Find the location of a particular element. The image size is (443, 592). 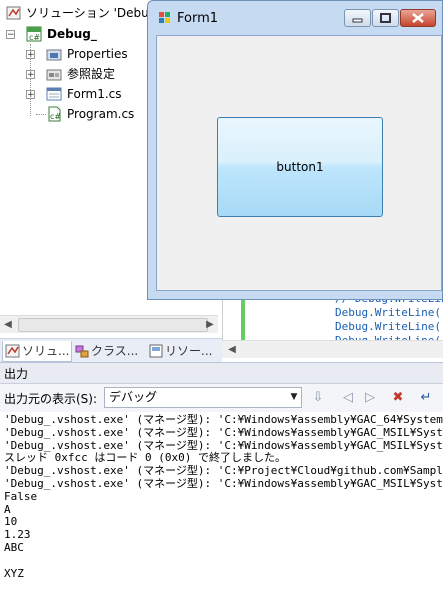

tree-item-label: Form1.cs is located at coordinates (94, 94).